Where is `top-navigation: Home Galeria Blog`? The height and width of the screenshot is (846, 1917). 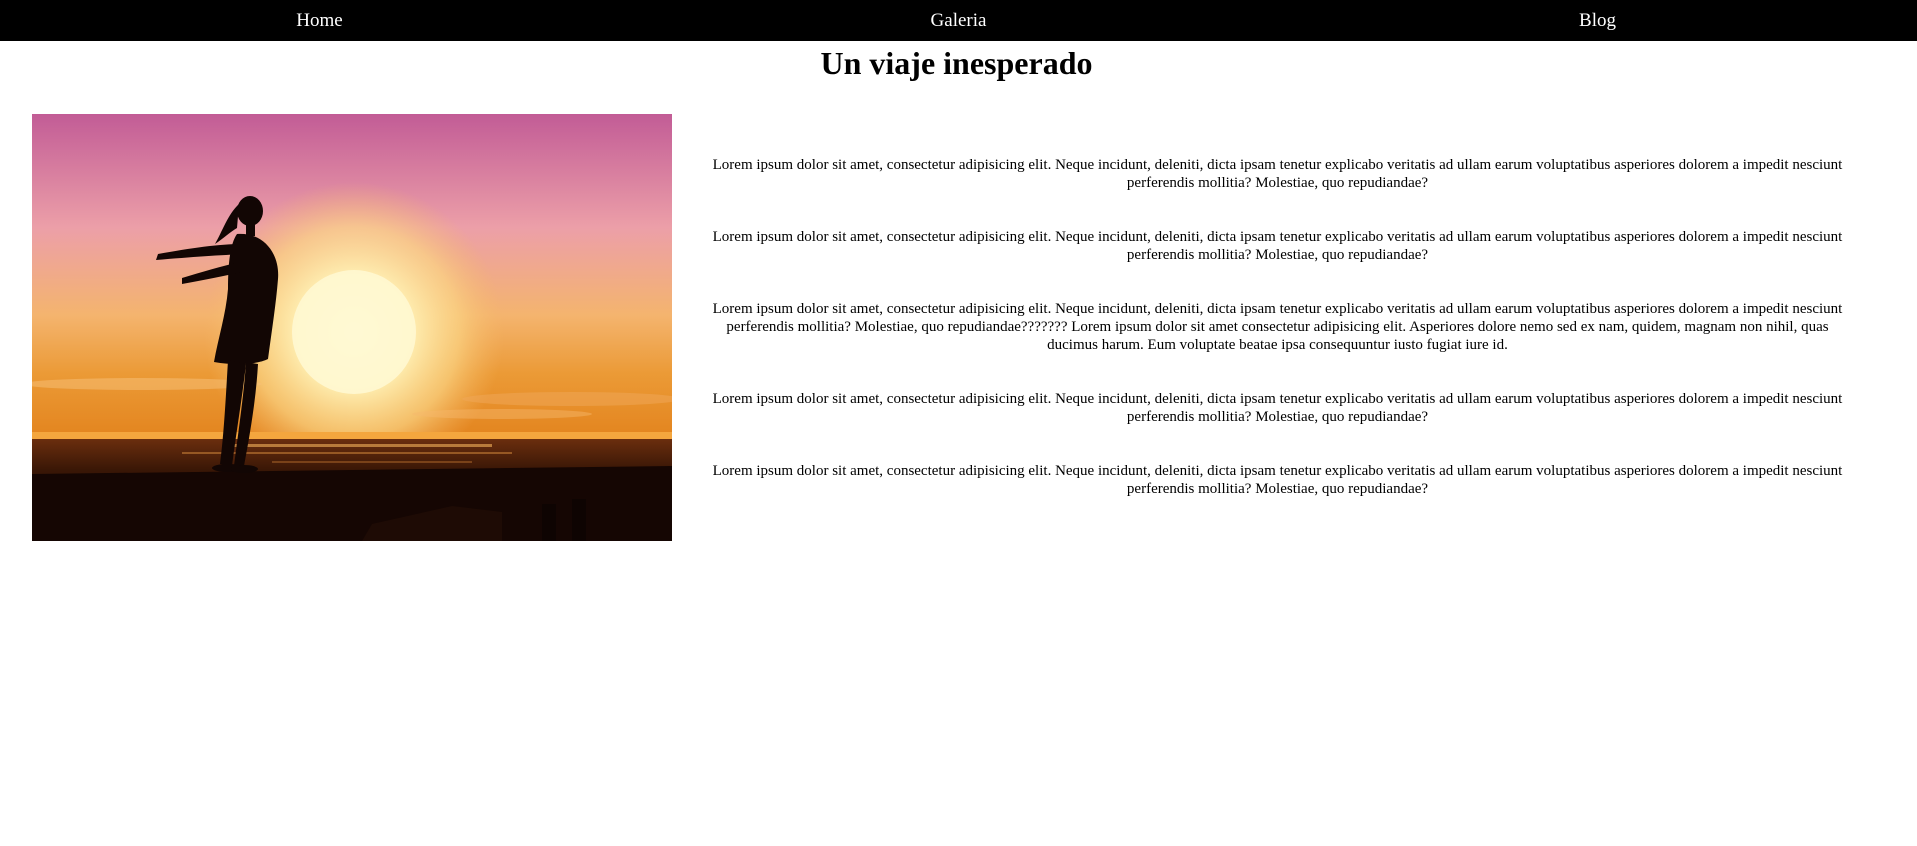
top-navigation: Home Galeria Blog is located at coordinates (958, 20).